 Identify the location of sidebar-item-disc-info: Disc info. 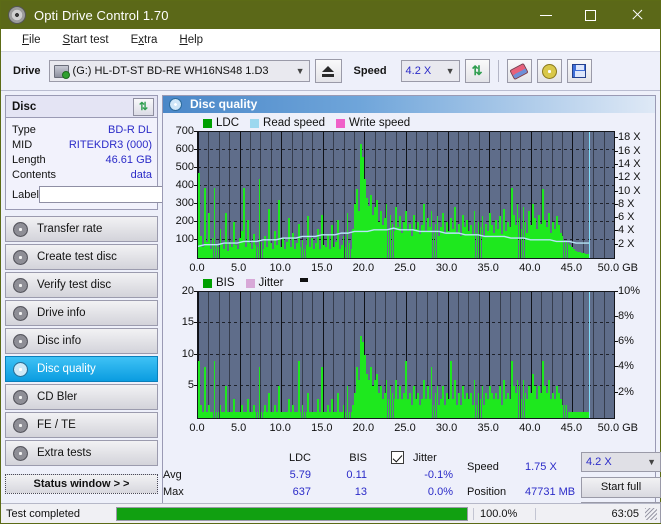
(81, 341).